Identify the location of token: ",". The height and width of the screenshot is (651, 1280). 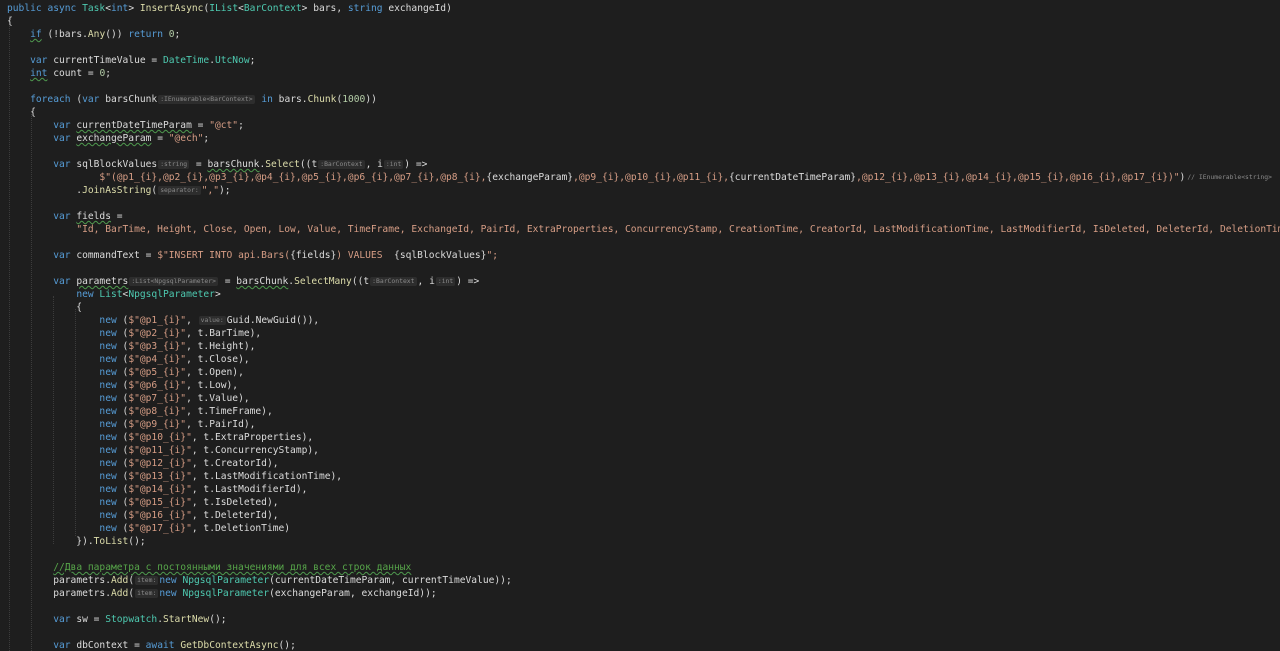
(210, 190).